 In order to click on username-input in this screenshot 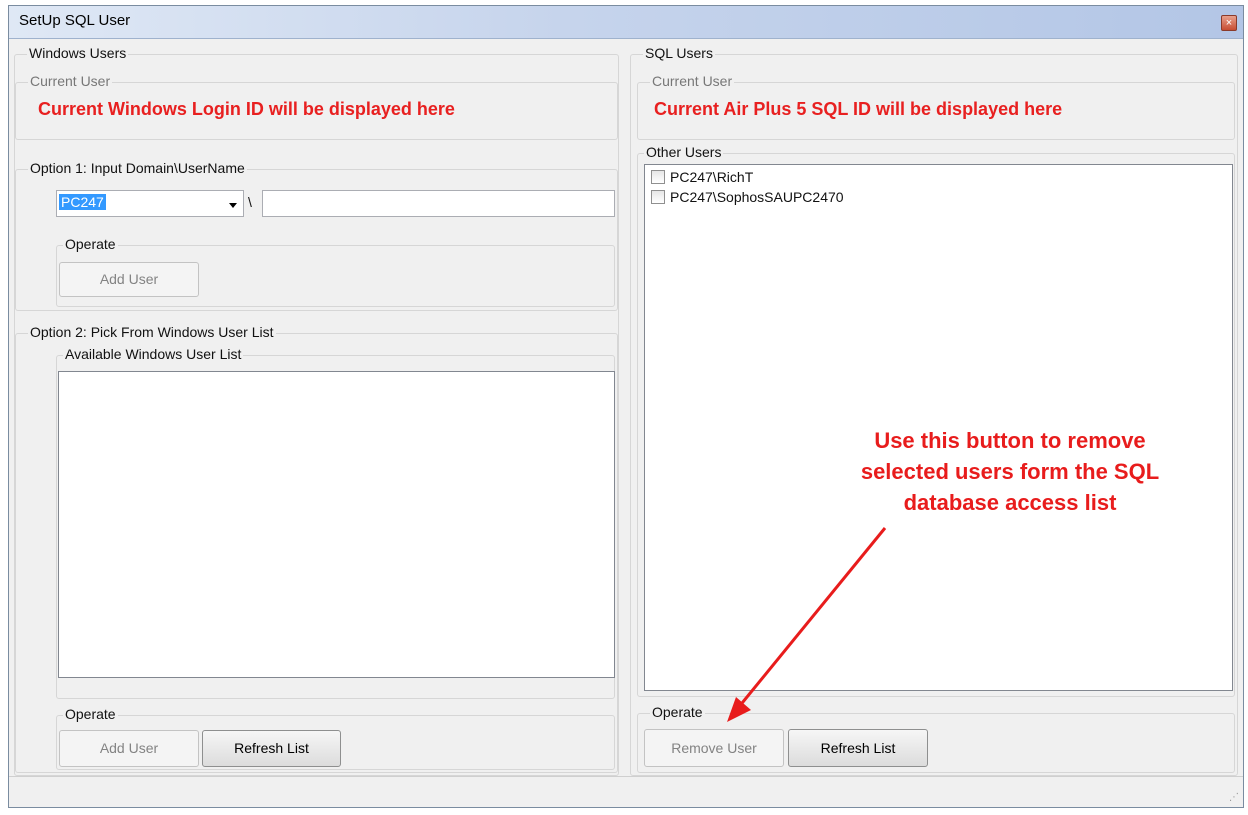, I will do `click(438, 203)`.